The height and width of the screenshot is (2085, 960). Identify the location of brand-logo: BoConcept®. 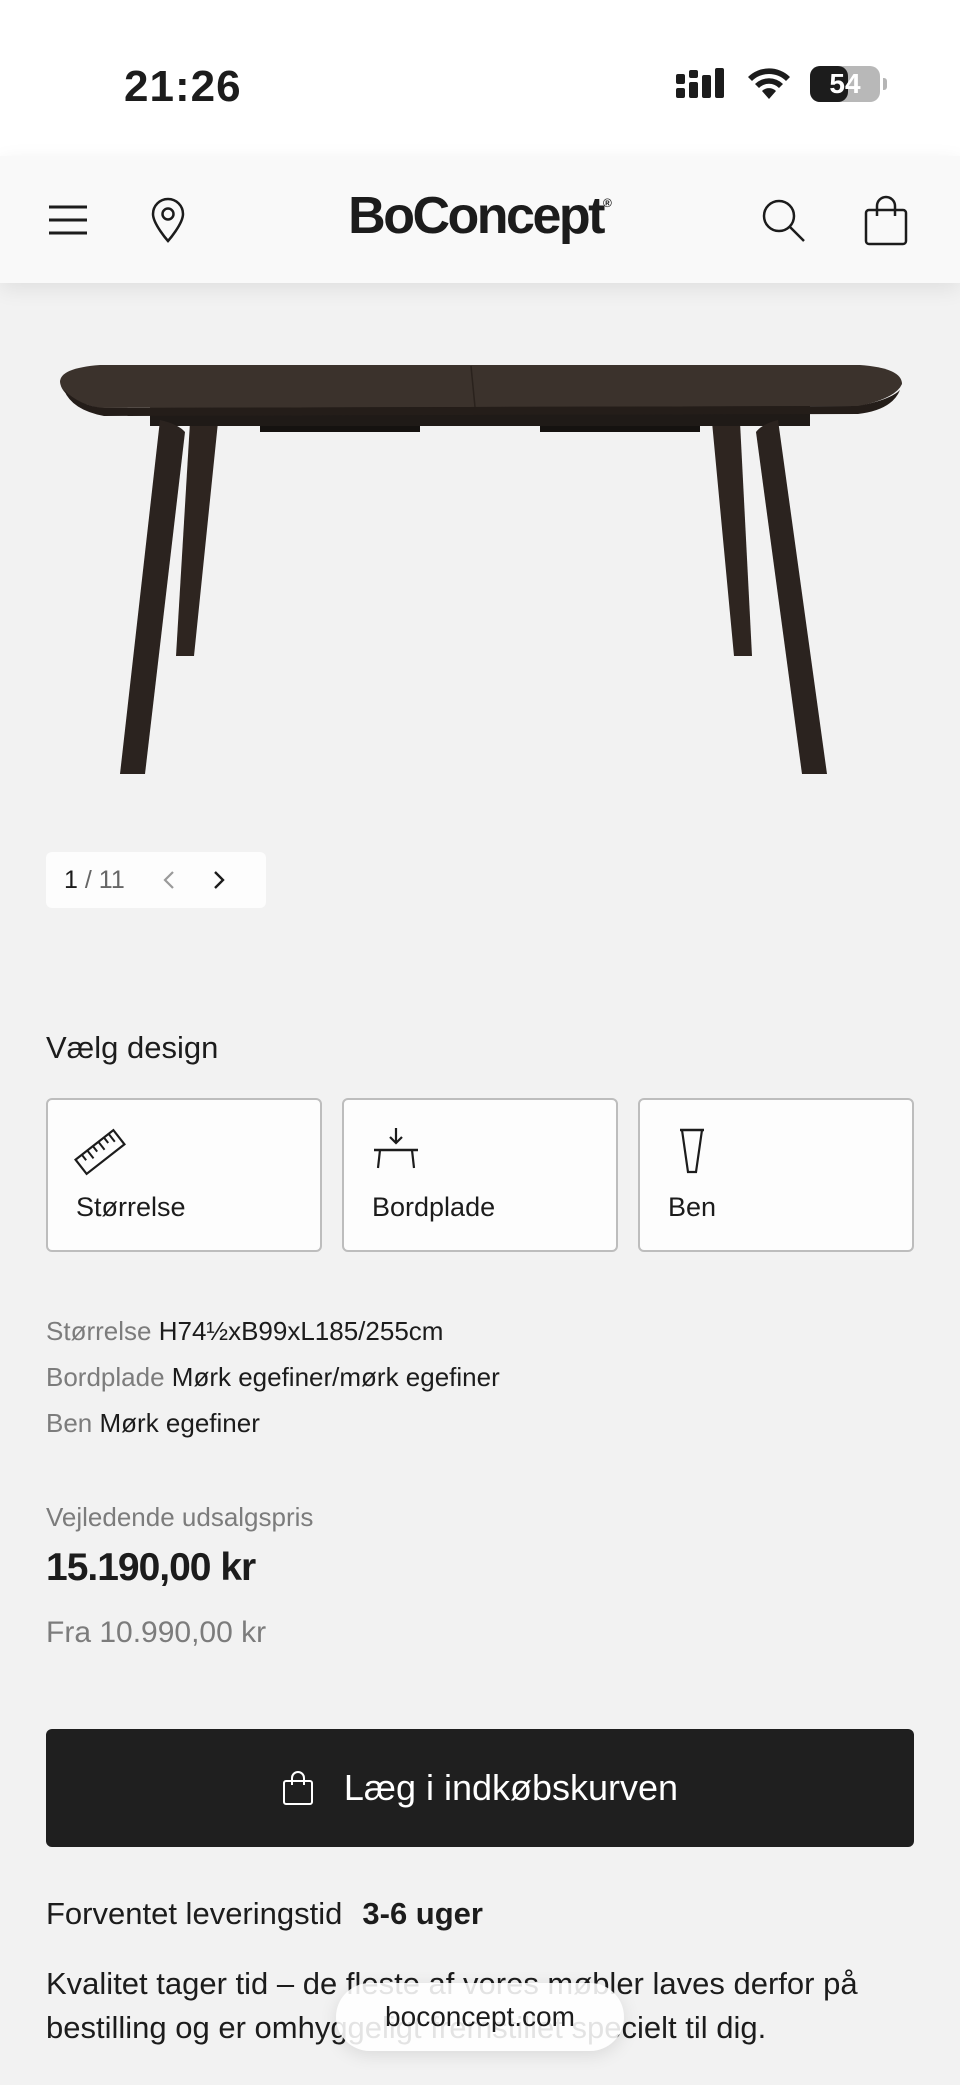
(480, 216).